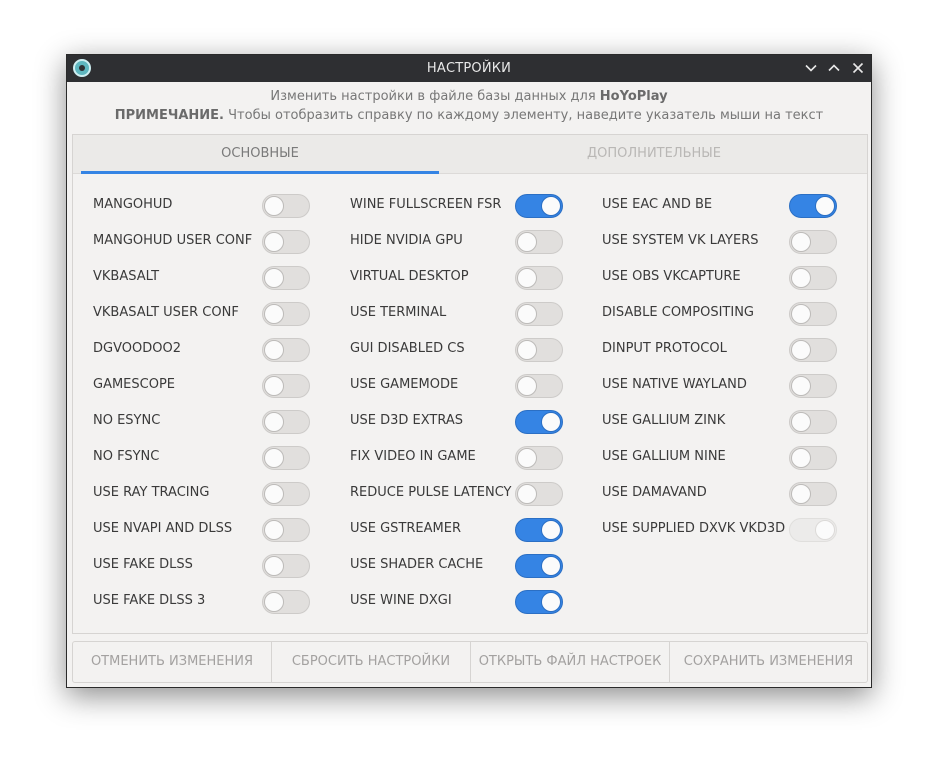 This screenshot has height=766, width=938. Describe the element at coordinates (664, 348) in the screenshot. I see `option-label: DINPUT PROTOCOL` at that location.